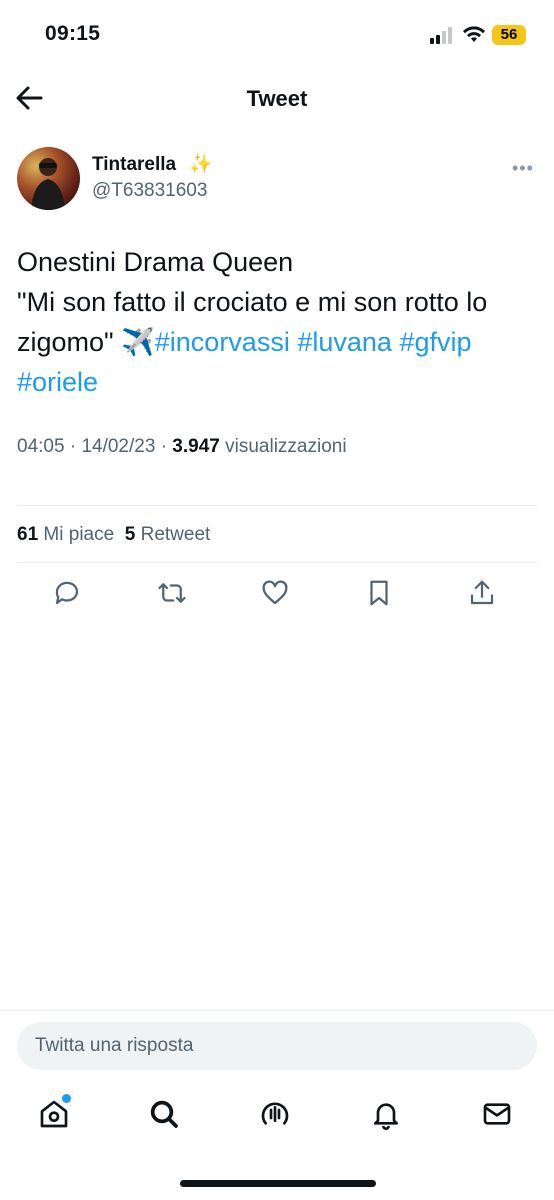  What do you see at coordinates (277, 98) in the screenshot?
I see `page-title: Tweet` at bounding box center [277, 98].